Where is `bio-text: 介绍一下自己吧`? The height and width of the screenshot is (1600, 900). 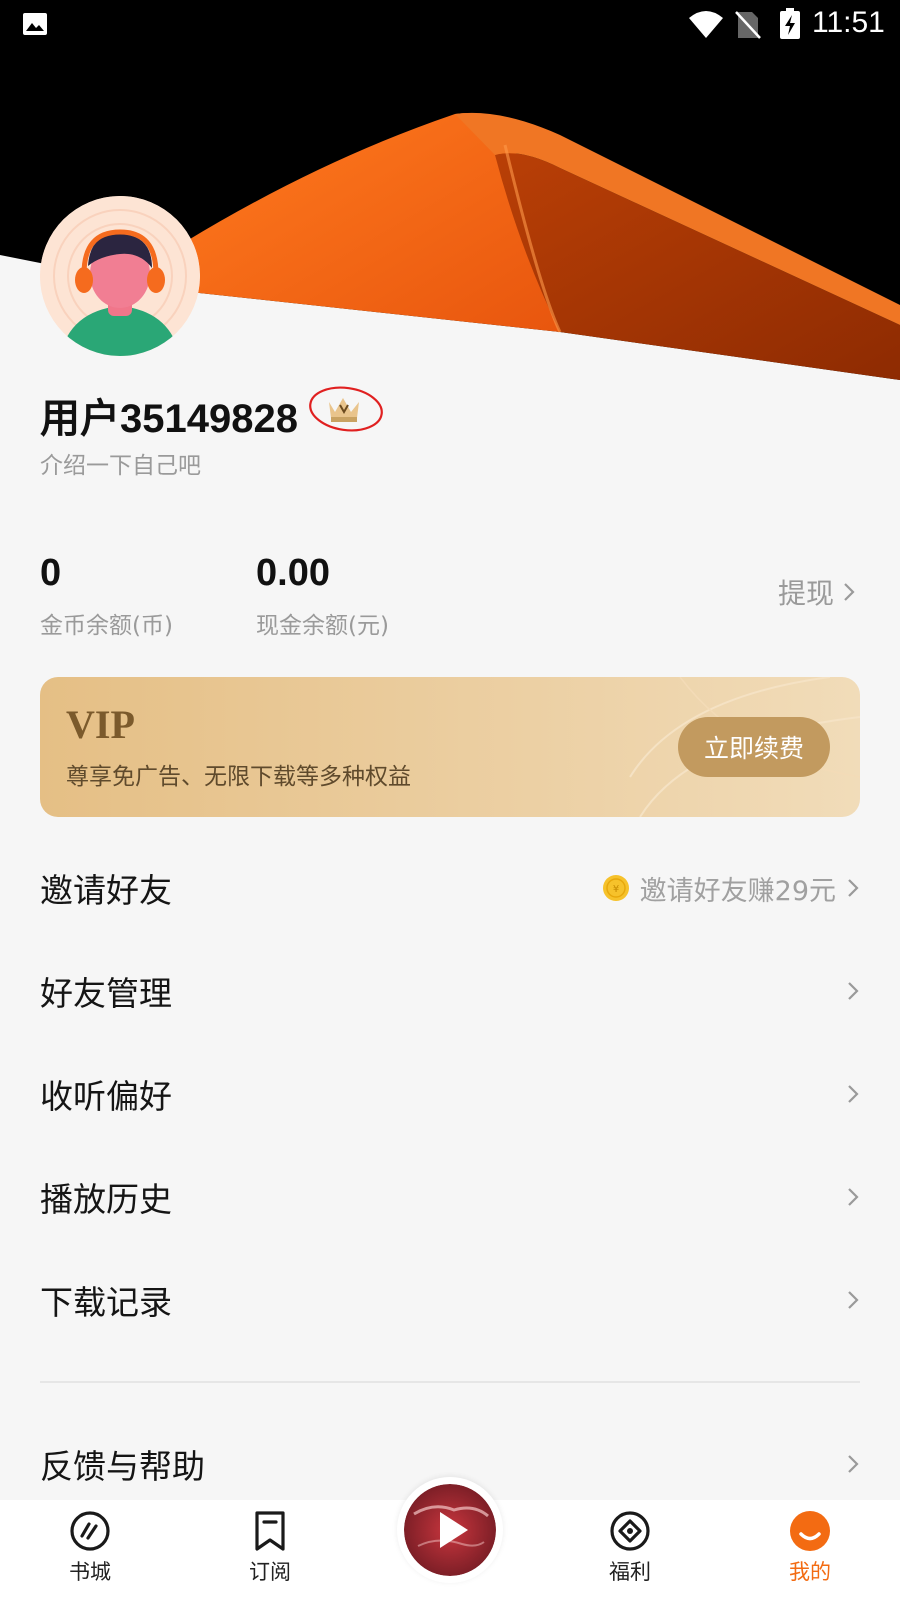 bio-text: 介绍一下自己吧 is located at coordinates (120, 463).